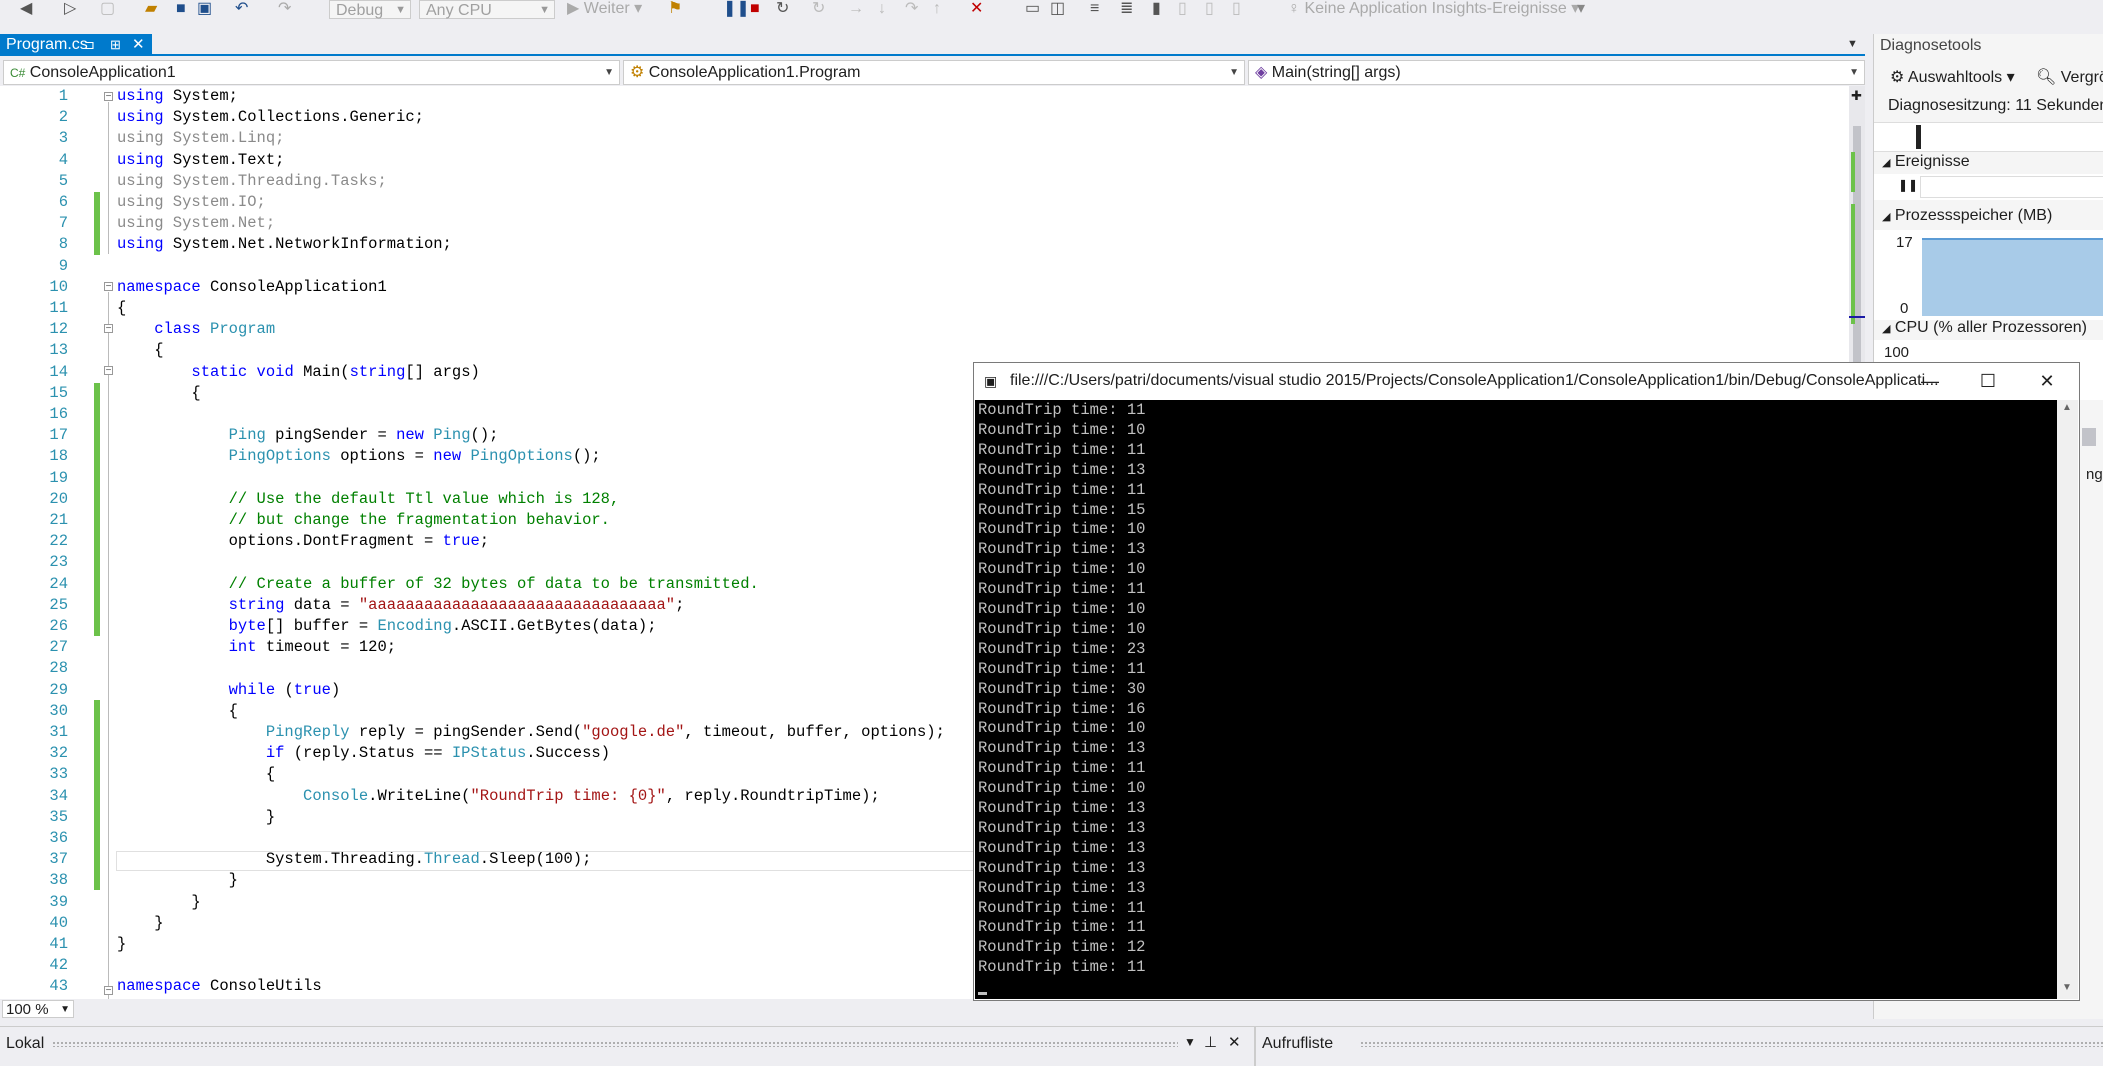 Image resolution: width=2103 pixels, height=1066 pixels. I want to click on open-folder-icon: ▰, so click(151, 9).